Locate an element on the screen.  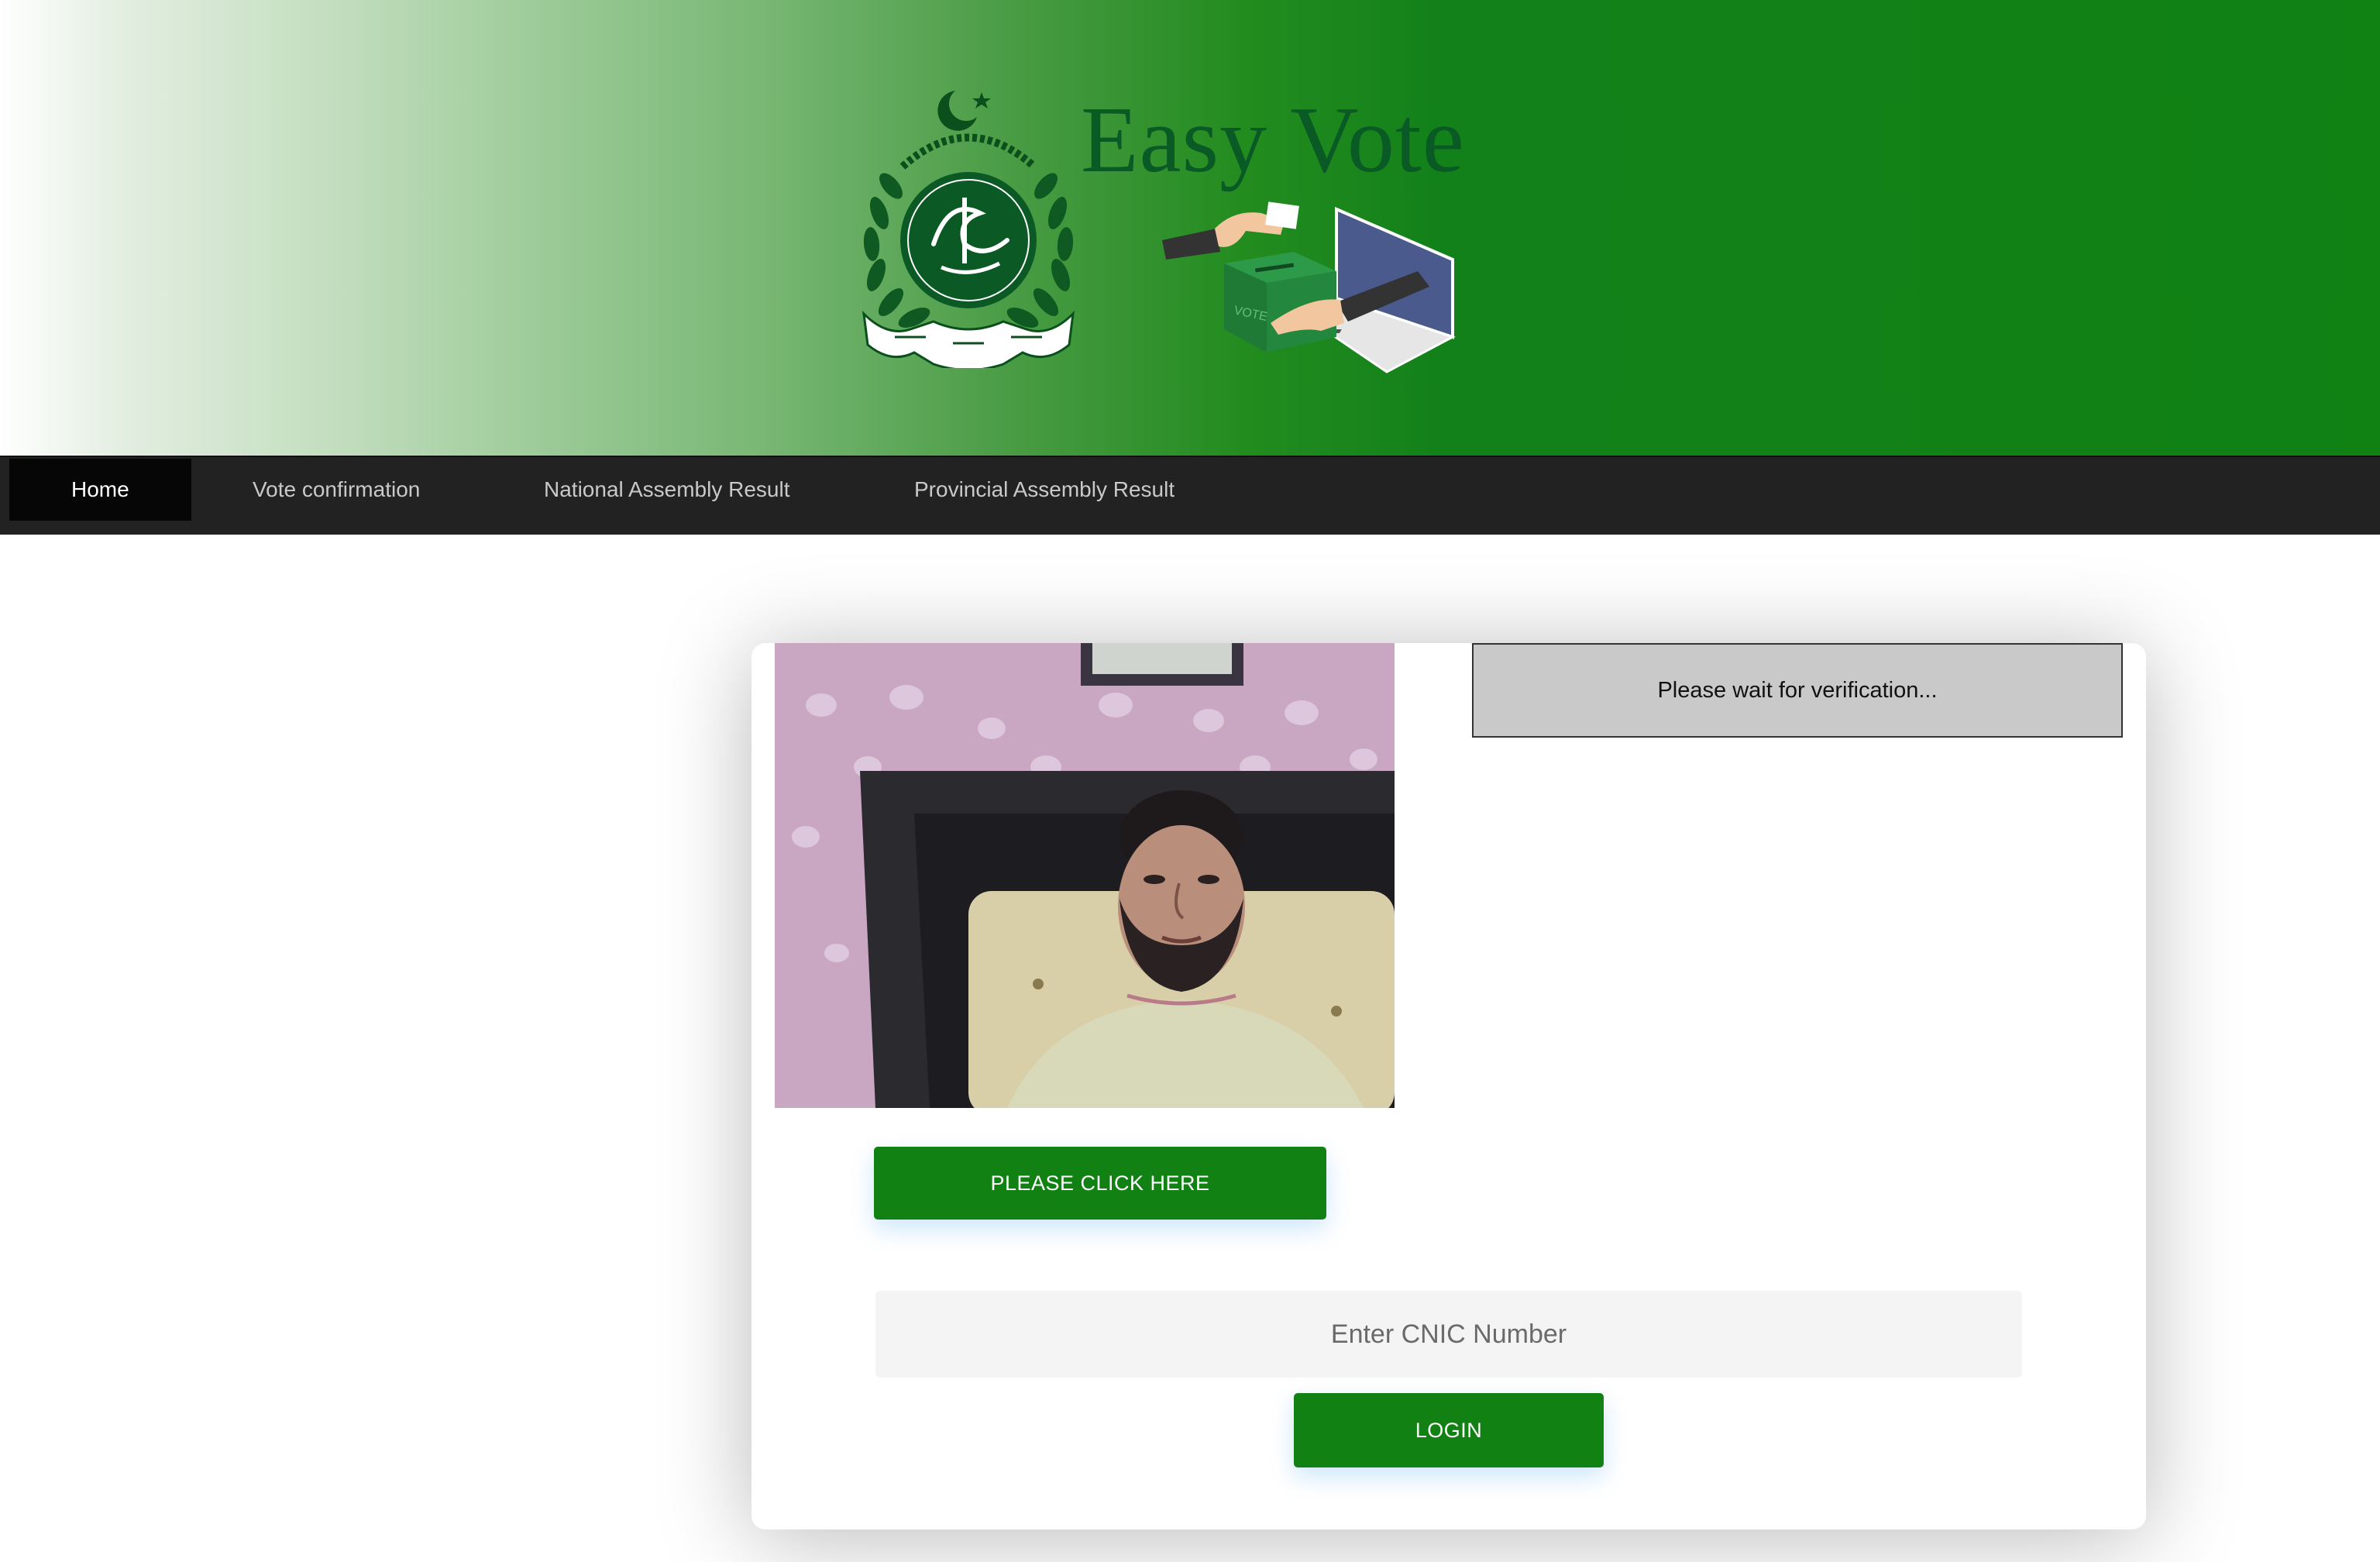
capture-button: PLEASE CLICK HERE is located at coordinates (1100, 1183).